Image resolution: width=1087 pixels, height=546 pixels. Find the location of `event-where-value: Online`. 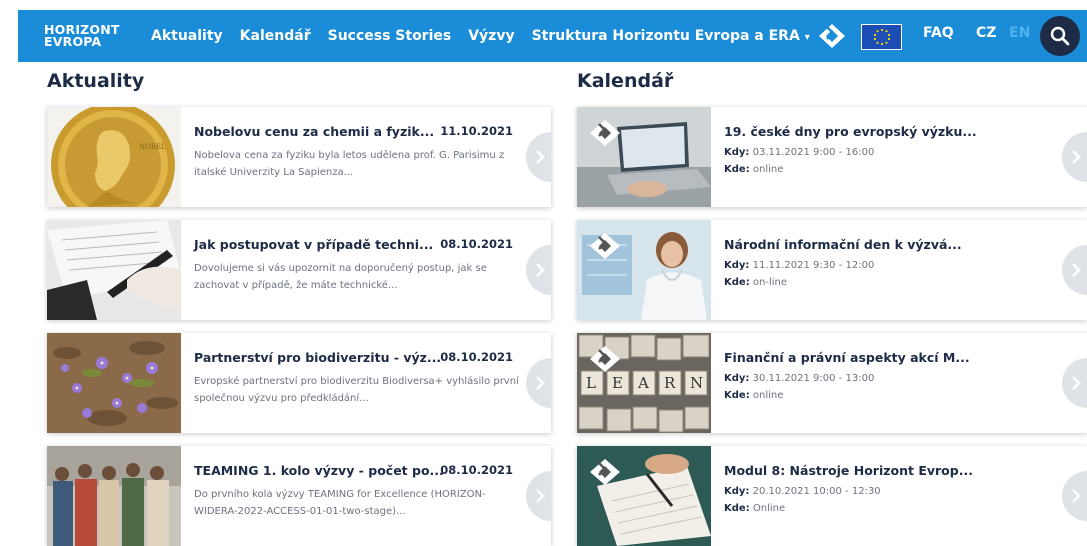

event-where-value: Online is located at coordinates (769, 508).